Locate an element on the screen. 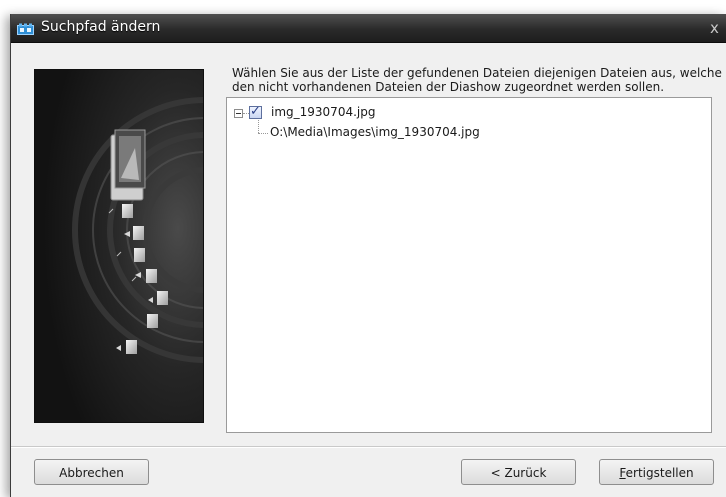 This screenshot has height=497, width=726. finish-label: ertigstellen is located at coordinates (659, 473).